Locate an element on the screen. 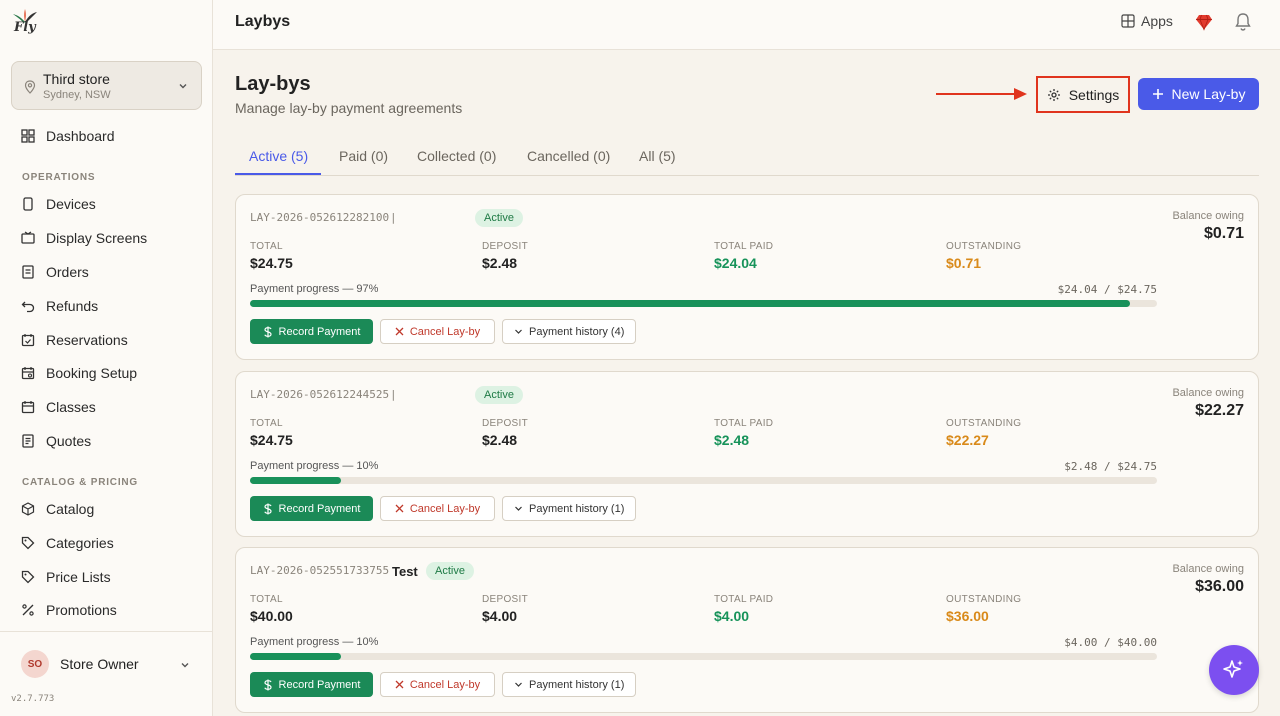 The height and width of the screenshot is (716, 1280). quote-document-icon is located at coordinates (28, 441).